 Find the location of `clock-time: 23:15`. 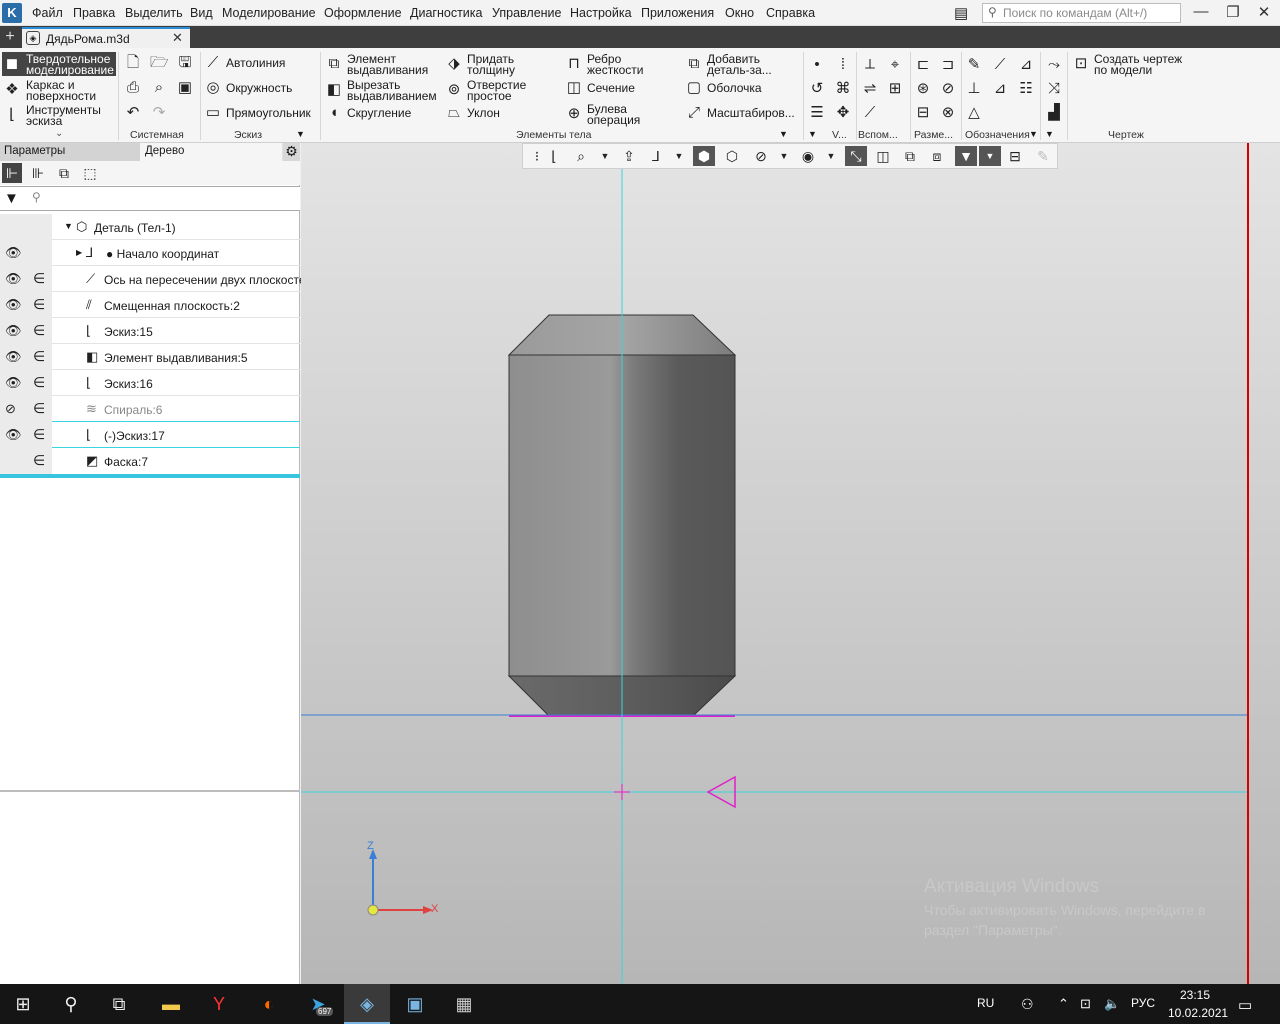

clock-time: 23:15 is located at coordinates (1195, 995).